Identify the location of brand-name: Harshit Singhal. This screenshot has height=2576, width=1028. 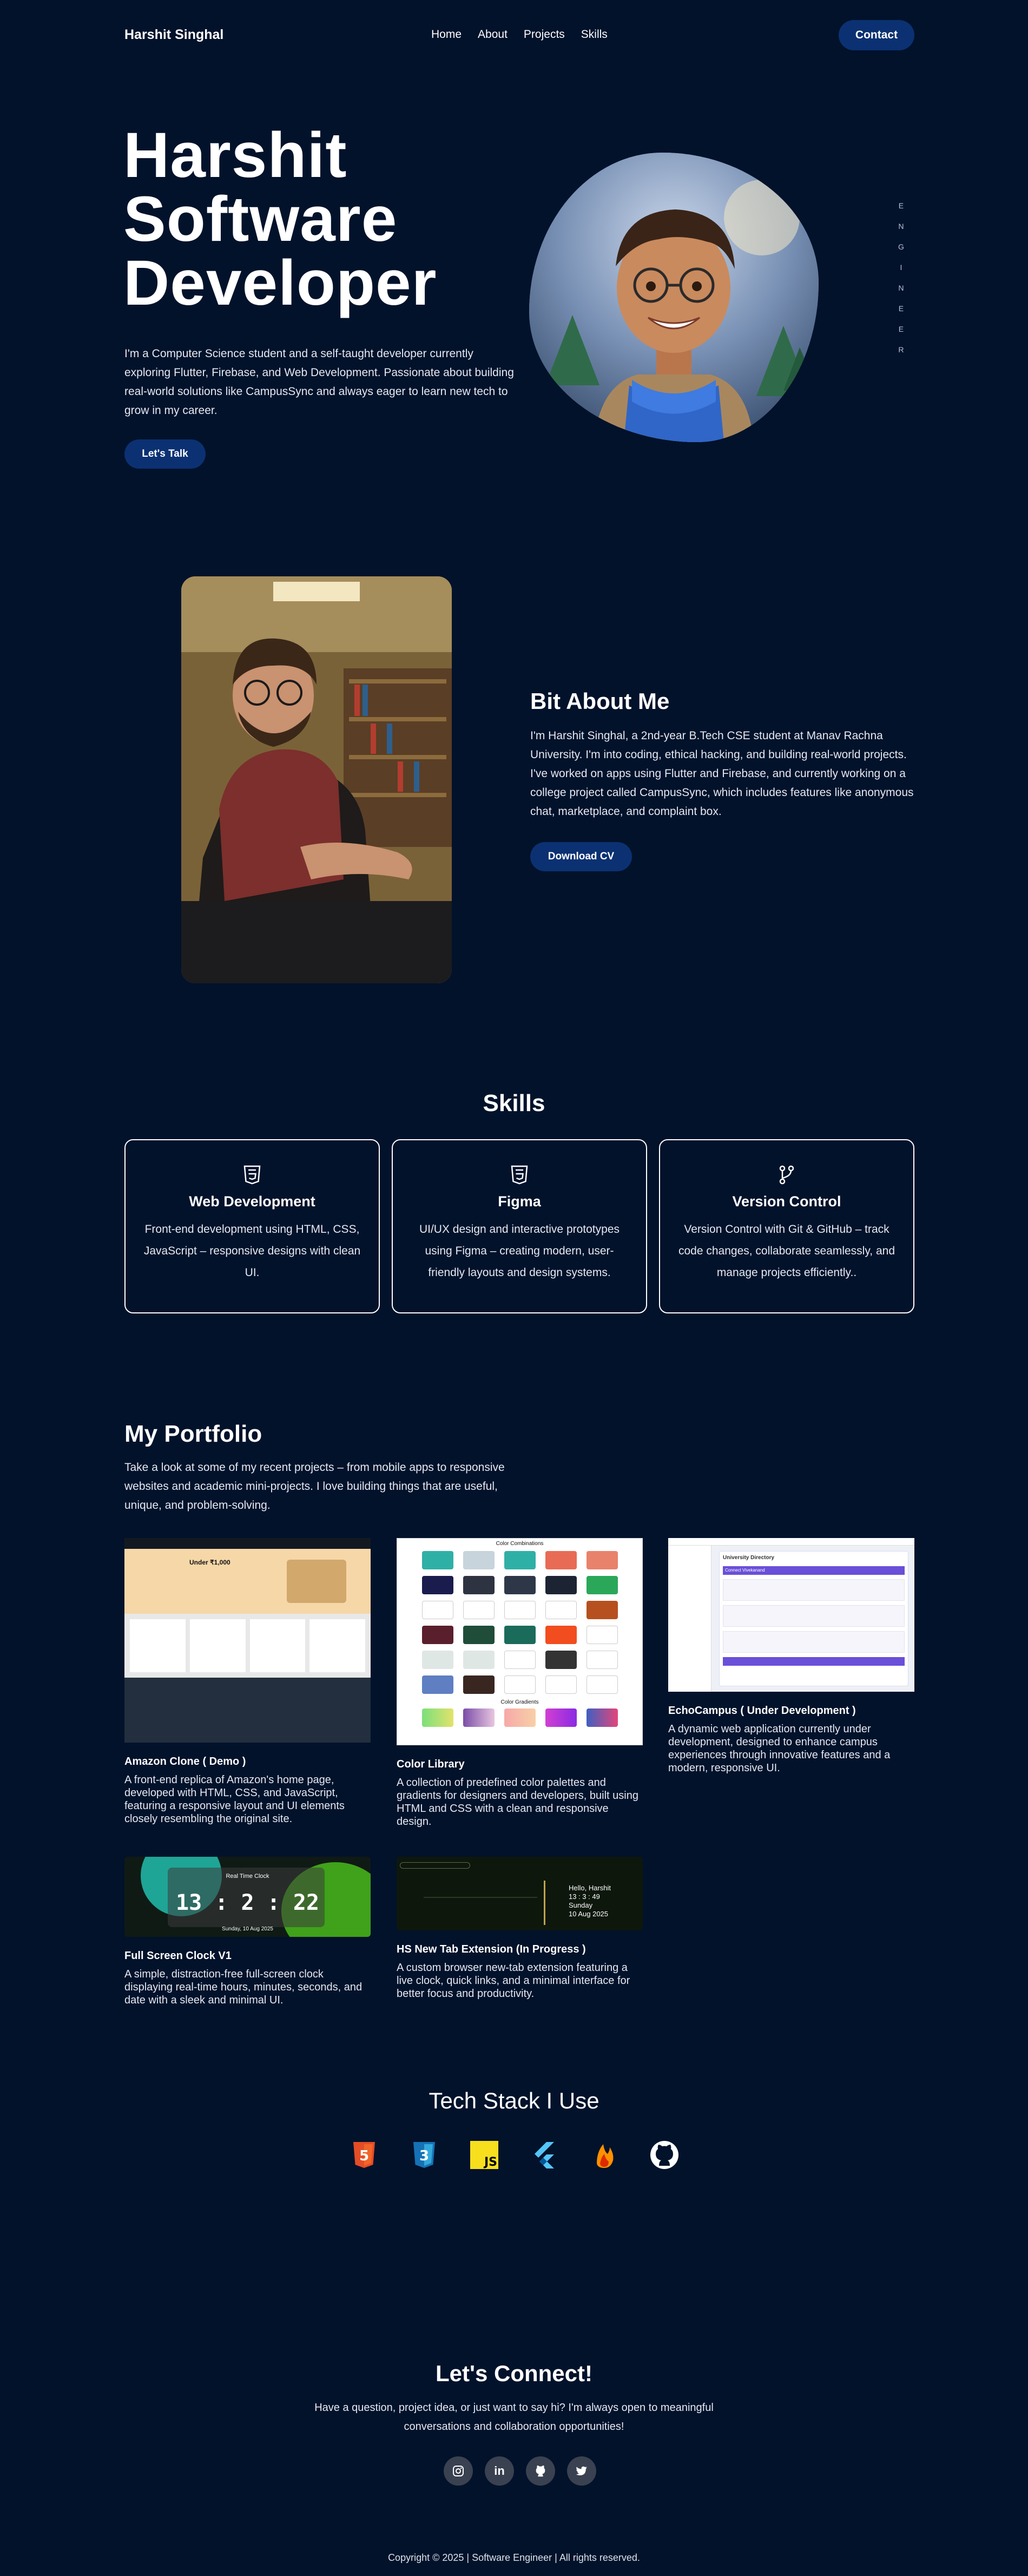
(173, 35).